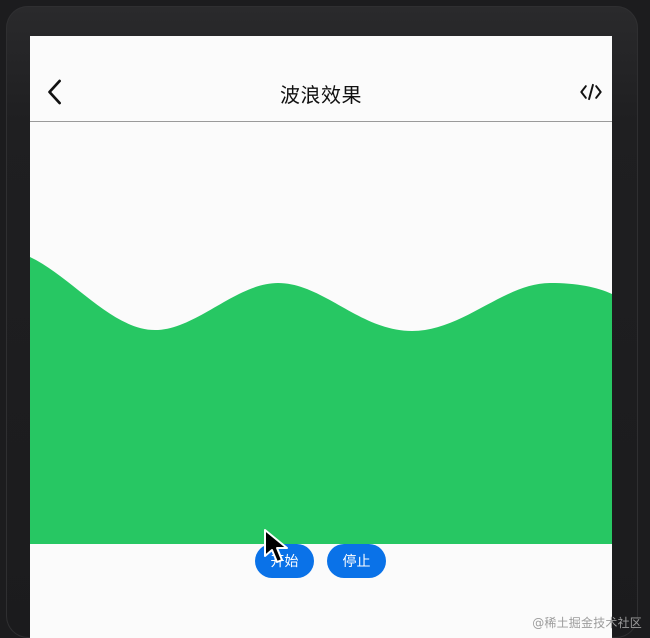 Image resolution: width=650 pixels, height=638 pixels. I want to click on code-icon, so click(591, 92).